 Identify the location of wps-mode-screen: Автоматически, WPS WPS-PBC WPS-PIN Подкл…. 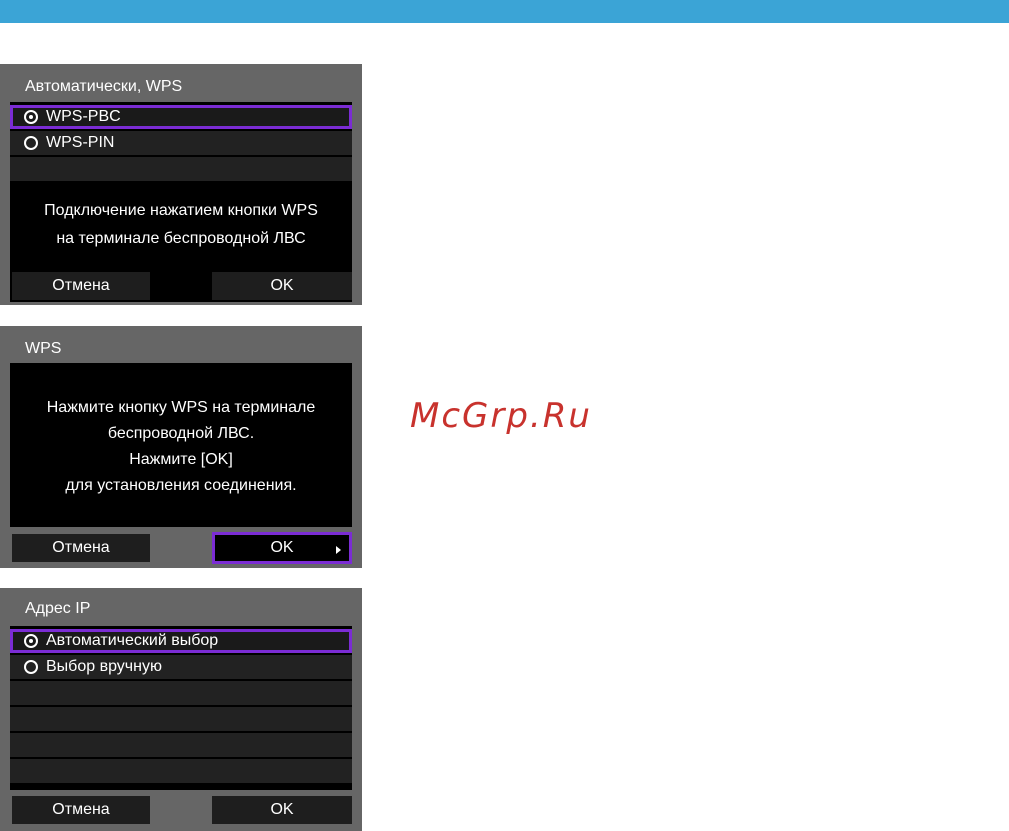
(181, 184).